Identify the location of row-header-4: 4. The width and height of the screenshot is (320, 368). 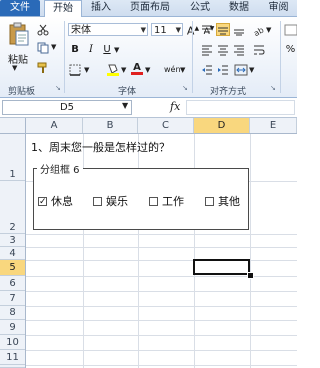
(12, 253).